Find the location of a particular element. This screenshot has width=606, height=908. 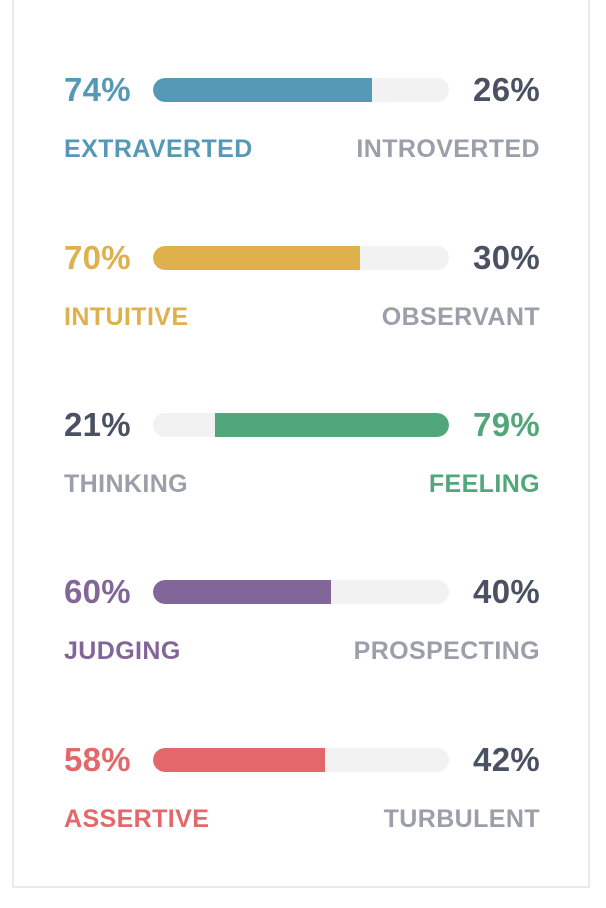

judging-label: JUDGING is located at coordinates (122, 651).